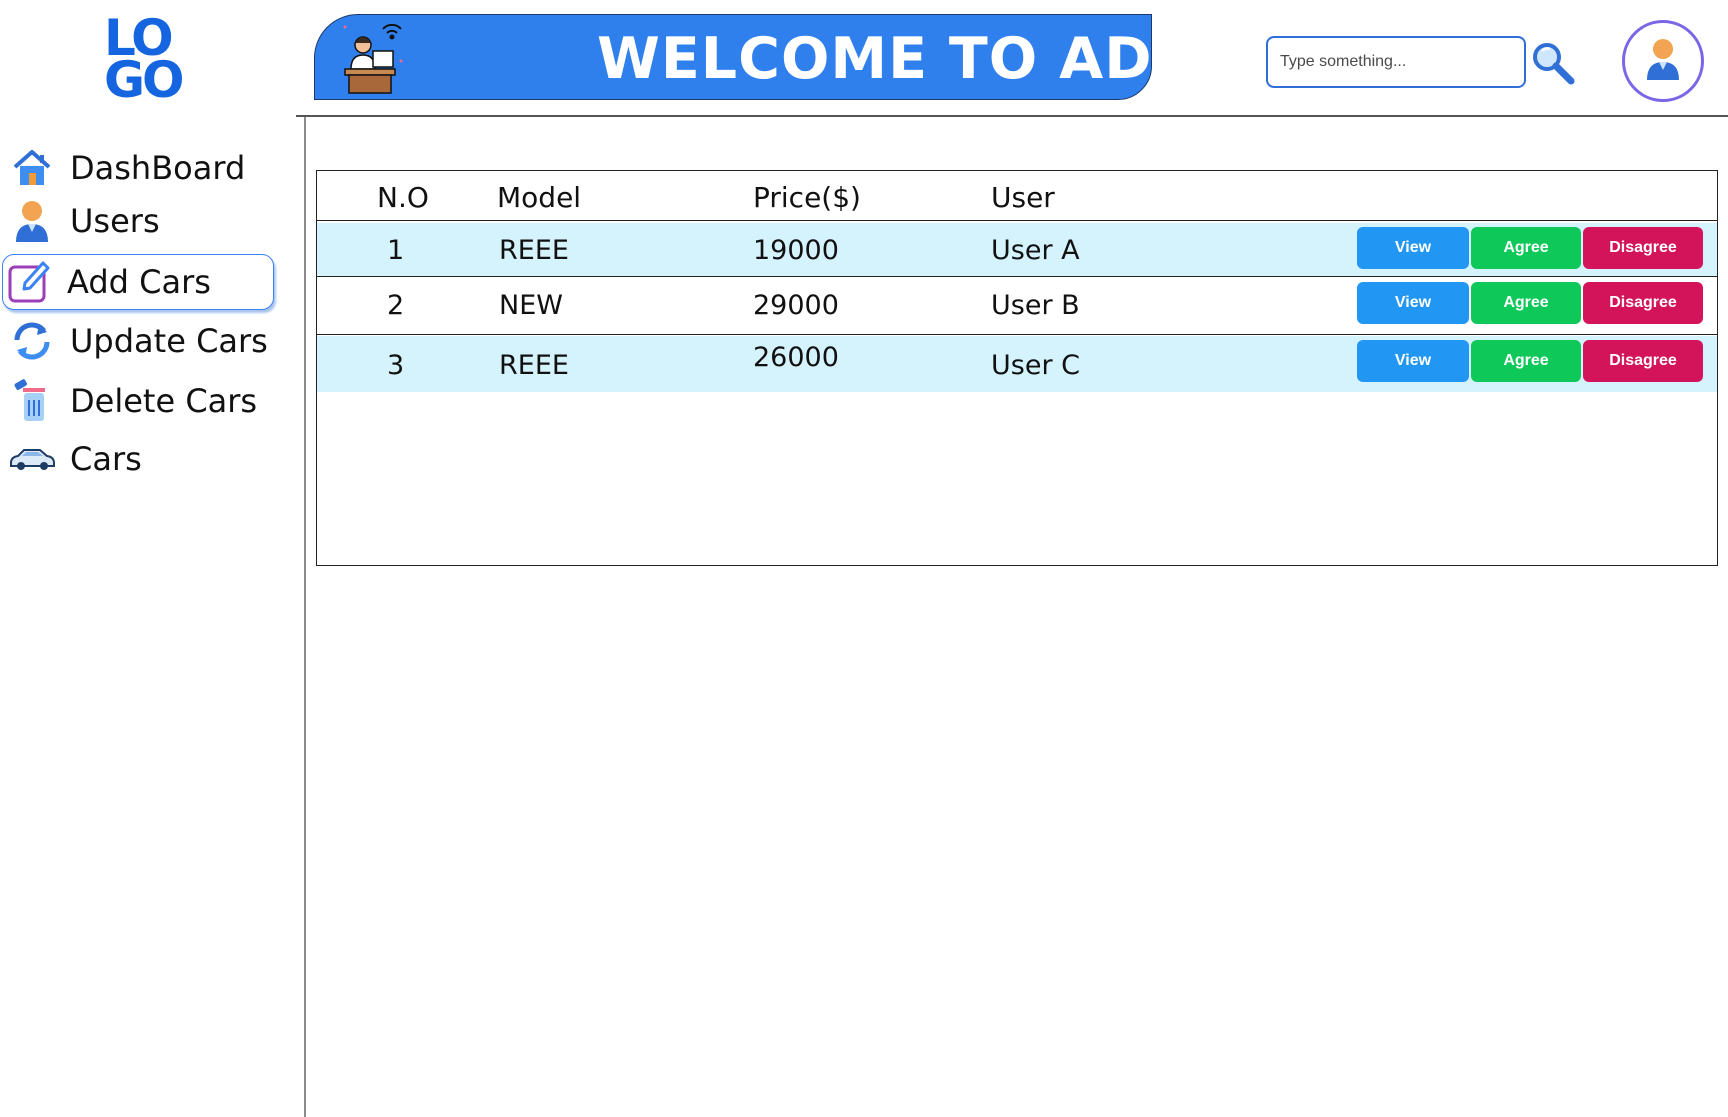  Describe the element at coordinates (1553, 63) in the screenshot. I see `search-icon` at that location.